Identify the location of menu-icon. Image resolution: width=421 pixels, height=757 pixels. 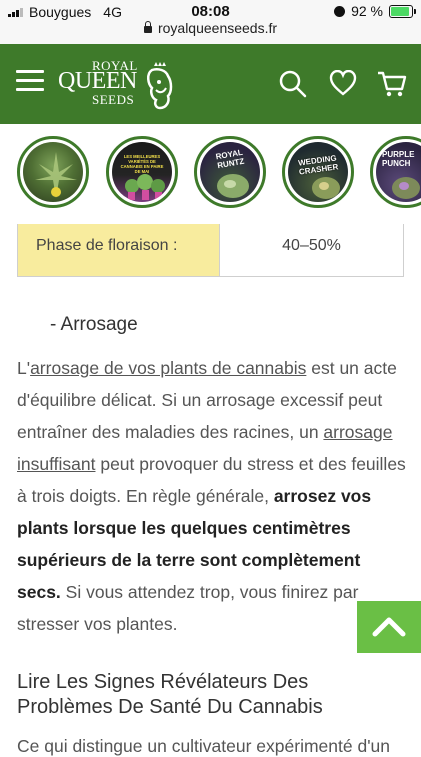
(30, 81).